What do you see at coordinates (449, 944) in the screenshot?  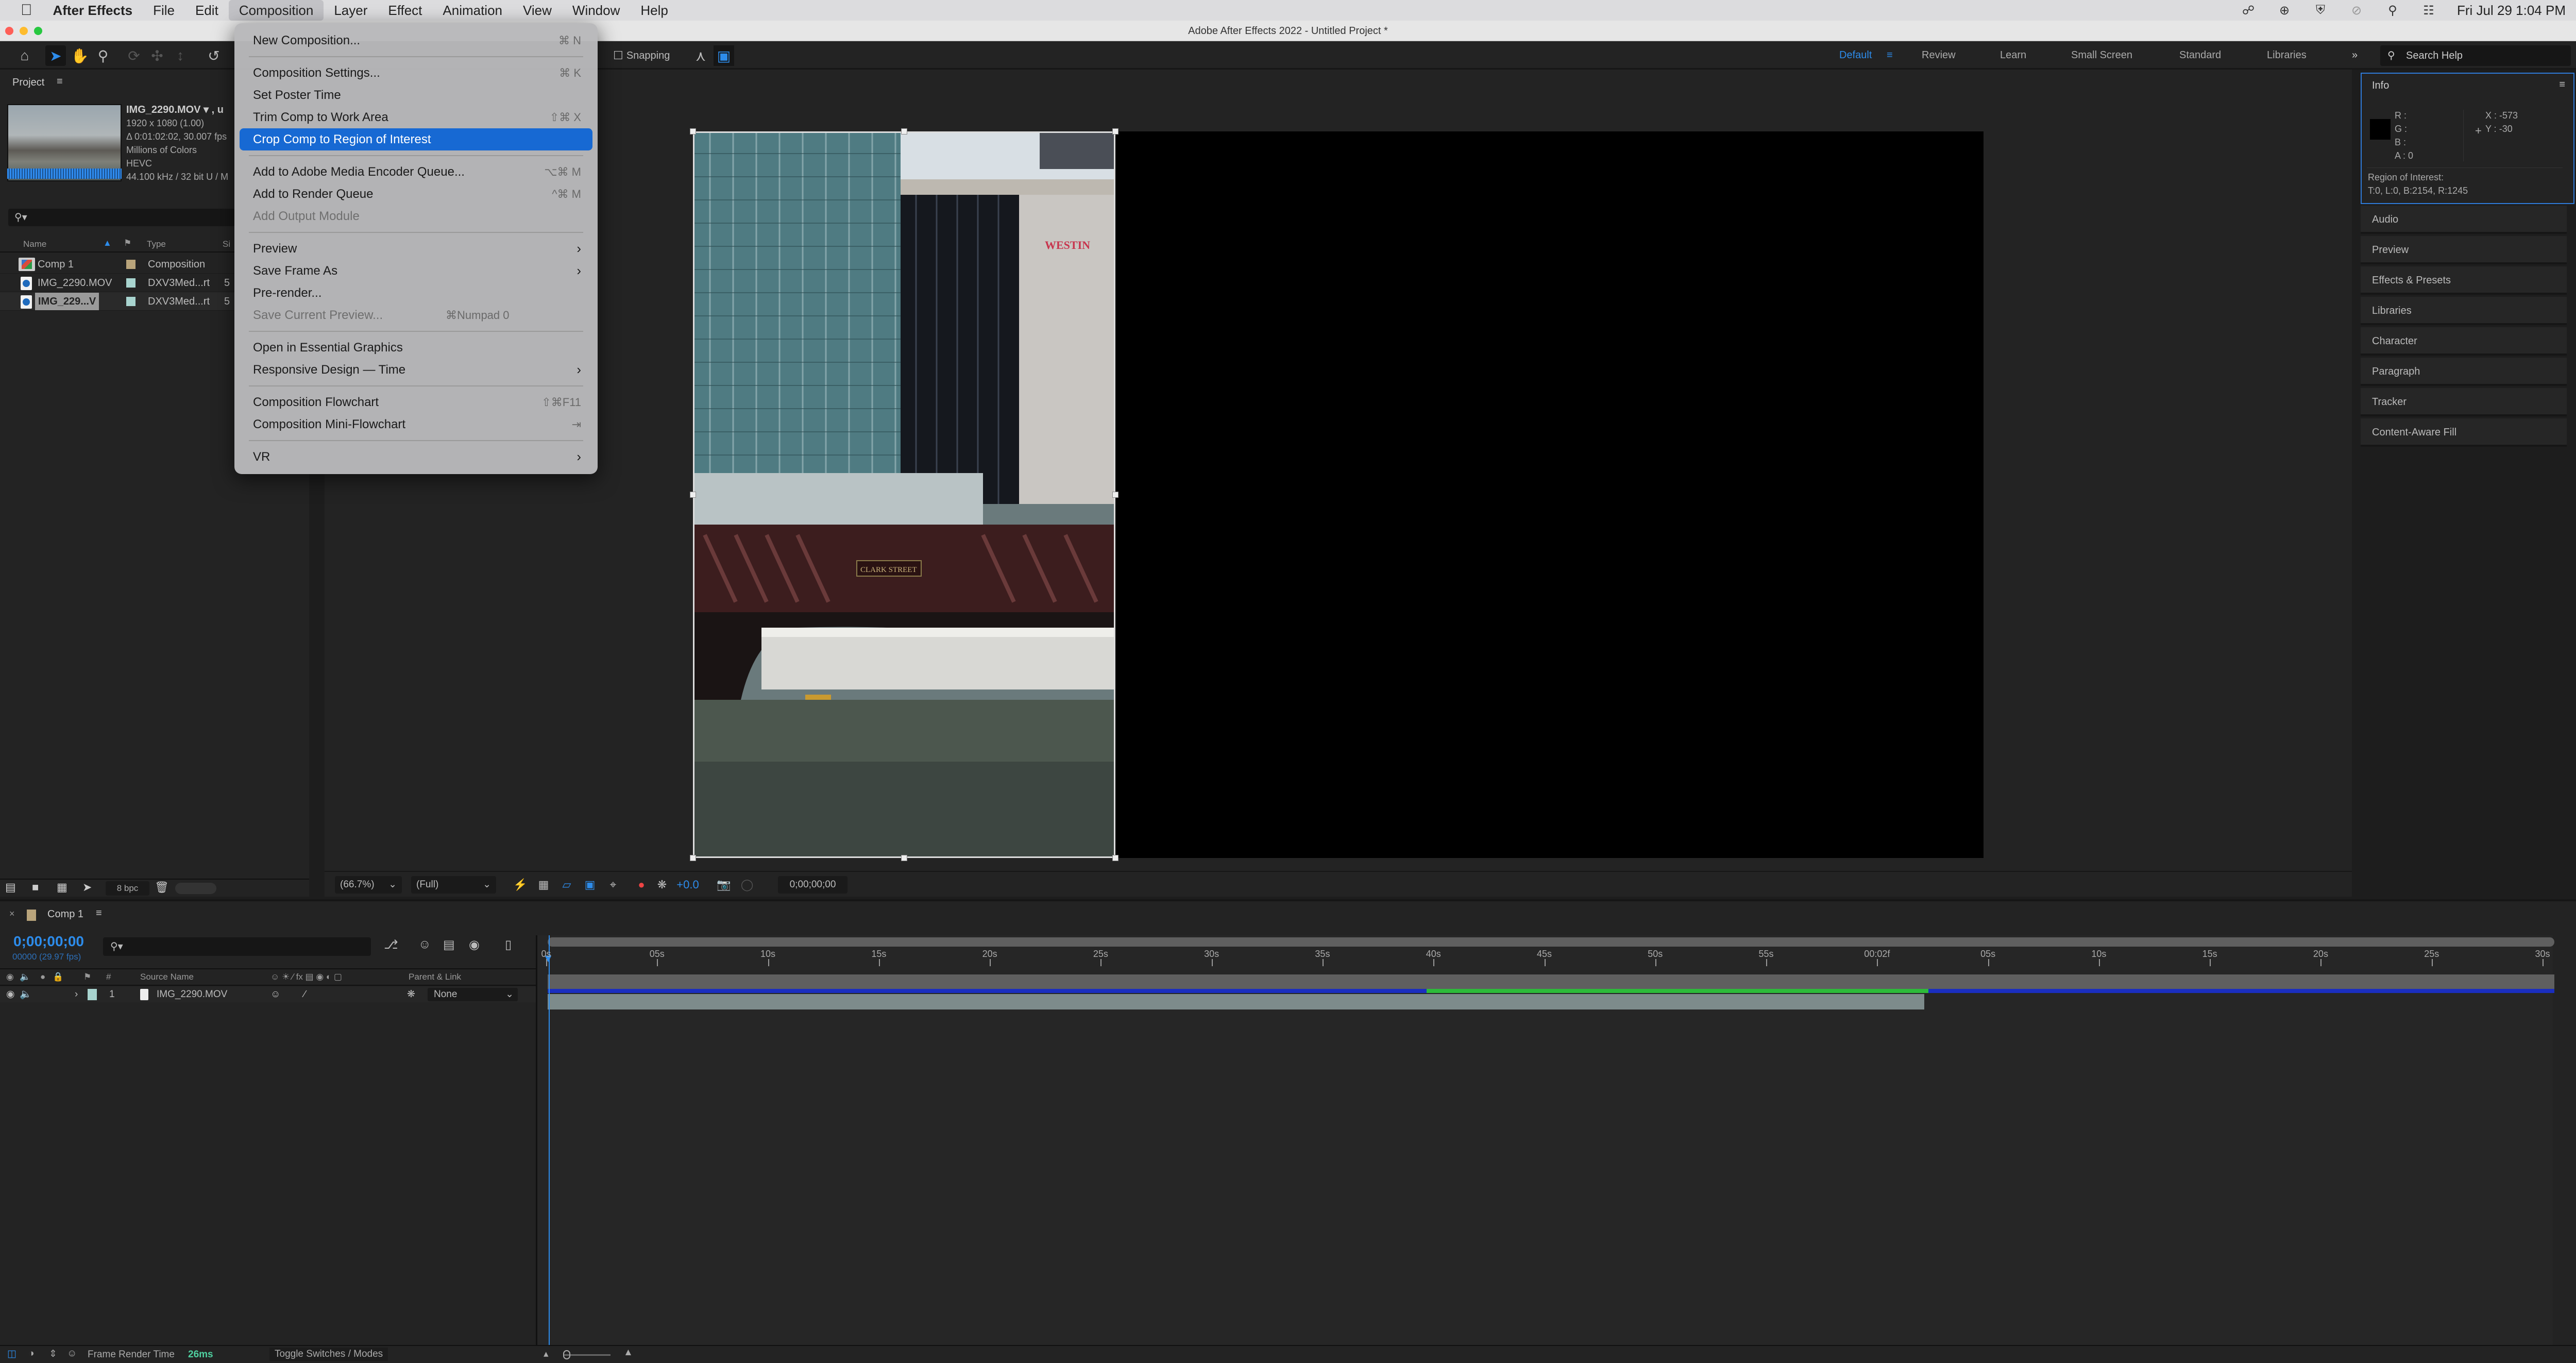 I see `frame-blending-icon: ▤` at bounding box center [449, 944].